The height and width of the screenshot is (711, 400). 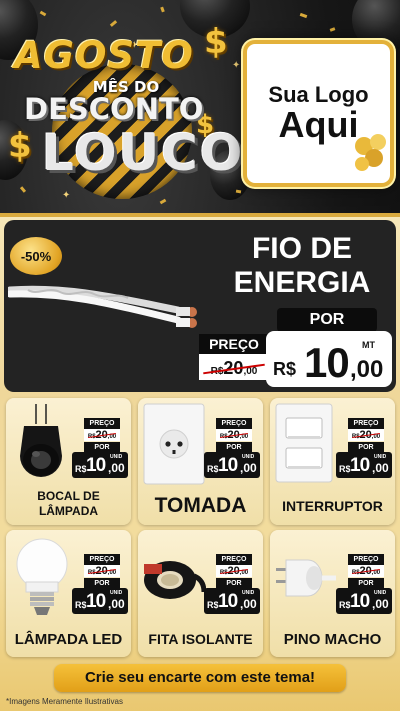 I want to click on product-name: LÂMPADA LED, so click(x=68, y=639).